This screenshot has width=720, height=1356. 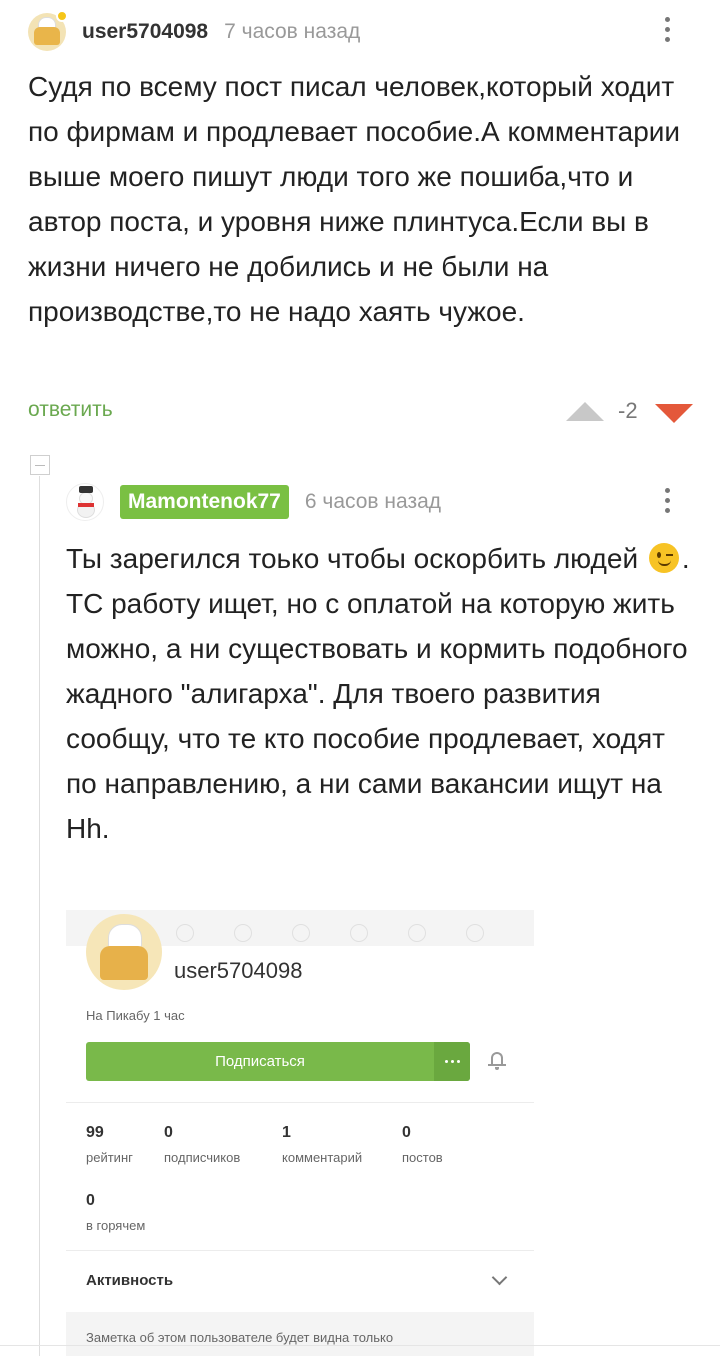 I want to click on comment-2-username-badge: Mamontenok77, so click(x=204, y=502).